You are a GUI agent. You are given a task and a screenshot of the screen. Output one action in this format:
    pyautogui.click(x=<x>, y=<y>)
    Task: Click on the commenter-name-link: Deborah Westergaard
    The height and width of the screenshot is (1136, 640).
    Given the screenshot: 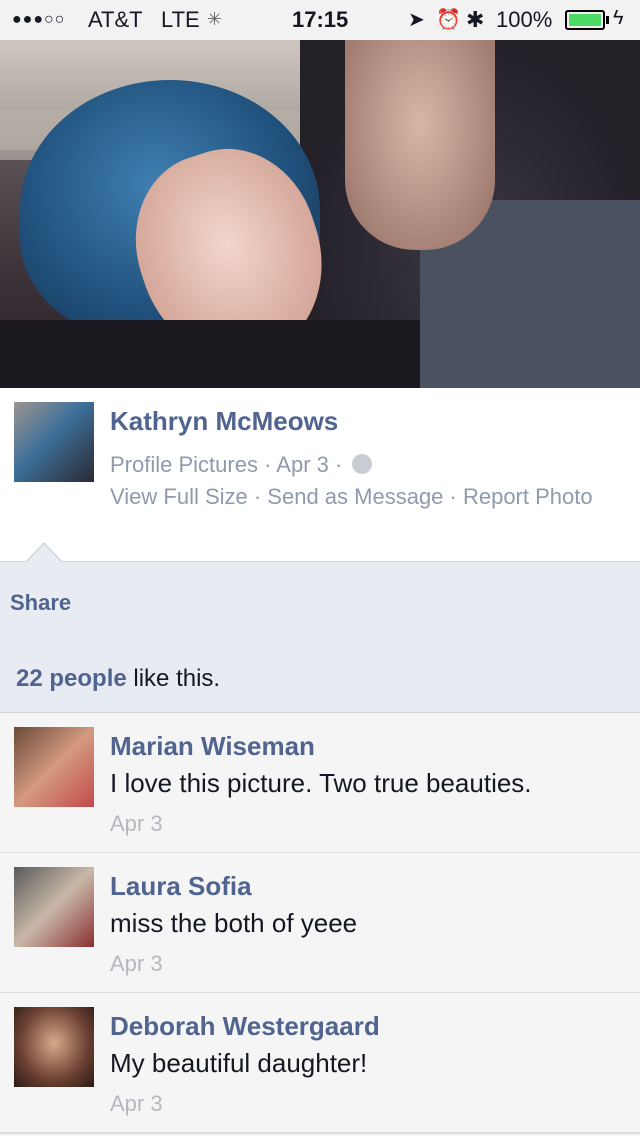 What is the action you would take?
    pyautogui.click(x=245, y=1026)
    